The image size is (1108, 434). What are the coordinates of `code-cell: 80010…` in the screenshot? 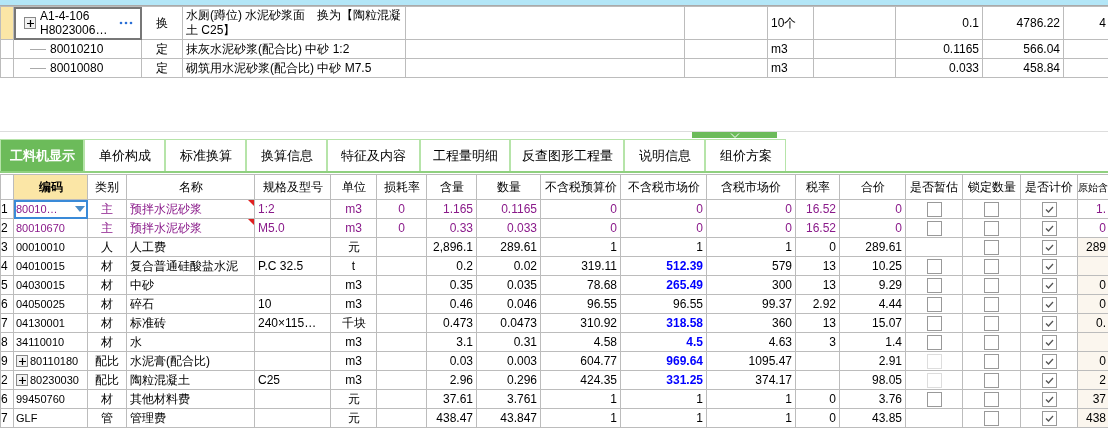 It's located at (50, 209).